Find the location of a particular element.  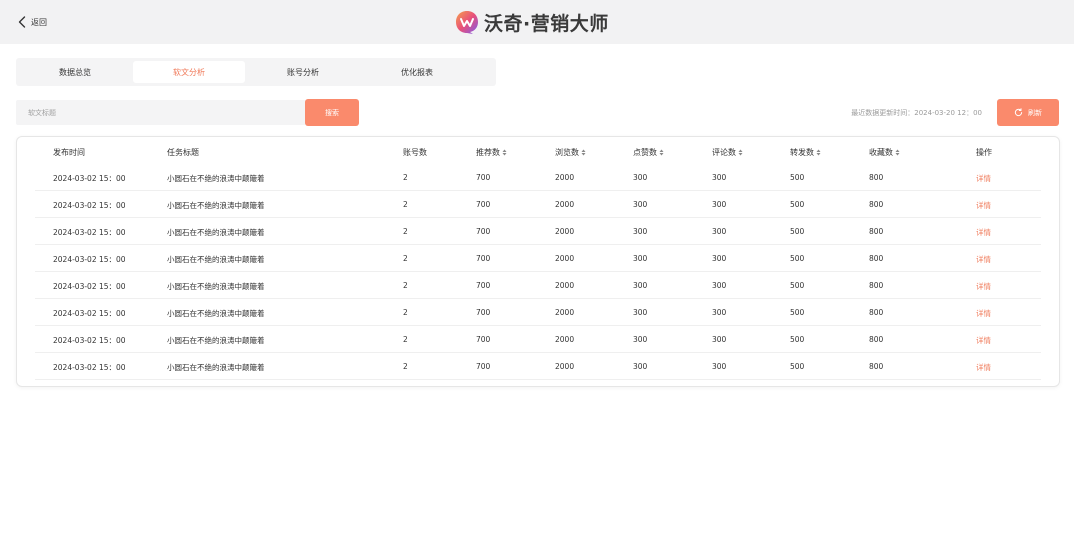

header-label: 发布时间 is located at coordinates (69, 152).